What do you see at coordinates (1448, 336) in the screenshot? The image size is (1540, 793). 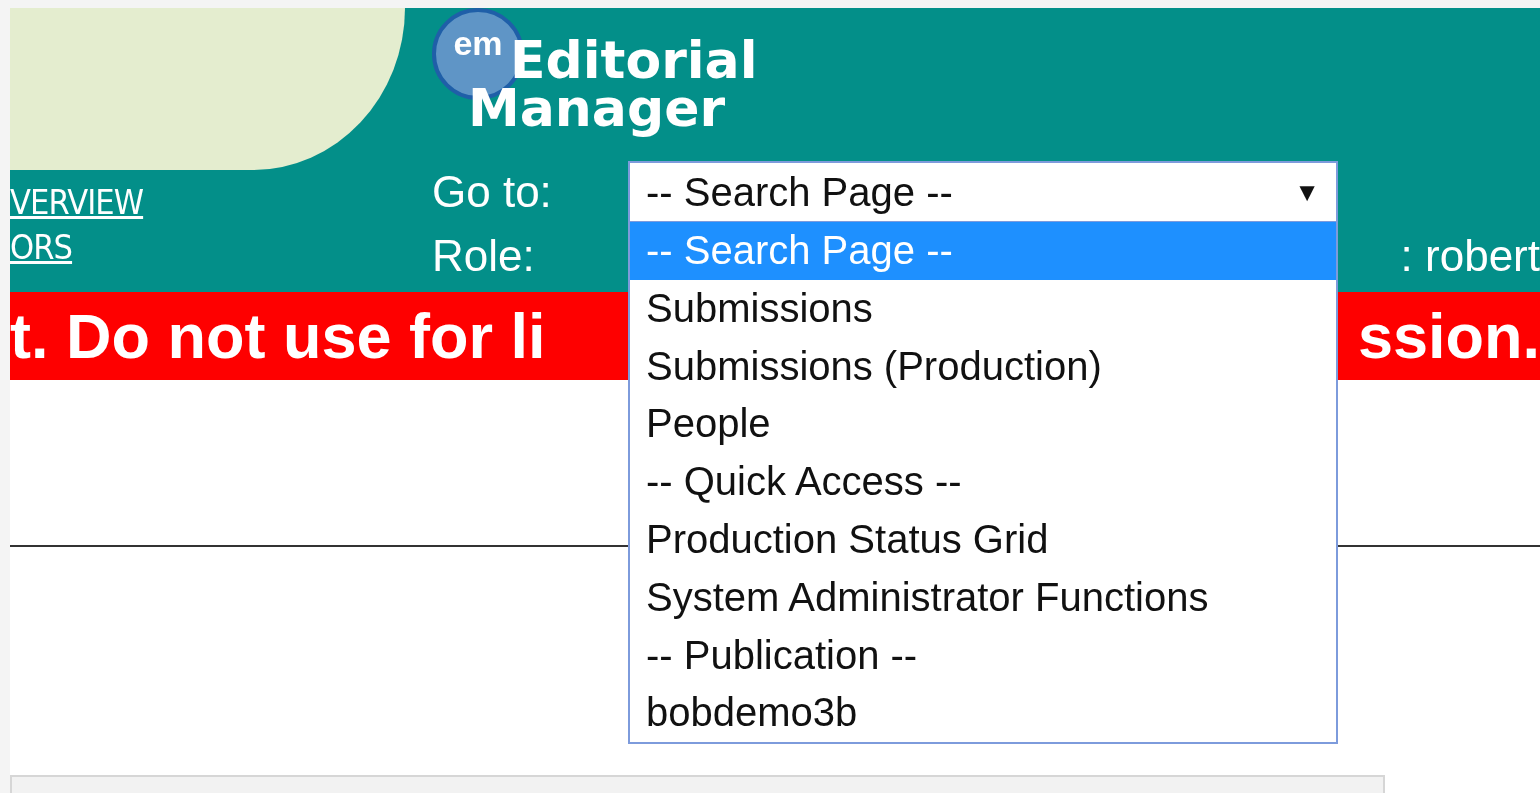 I see `warning-text: ssion.` at bounding box center [1448, 336].